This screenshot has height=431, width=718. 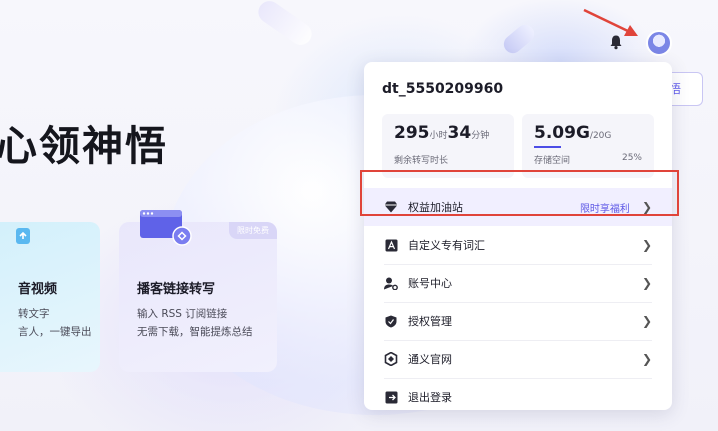 What do you see at coordinates (443, 89) in the screenshot?
I see `username: dt_5550209960` at bounding box center [443, 89].